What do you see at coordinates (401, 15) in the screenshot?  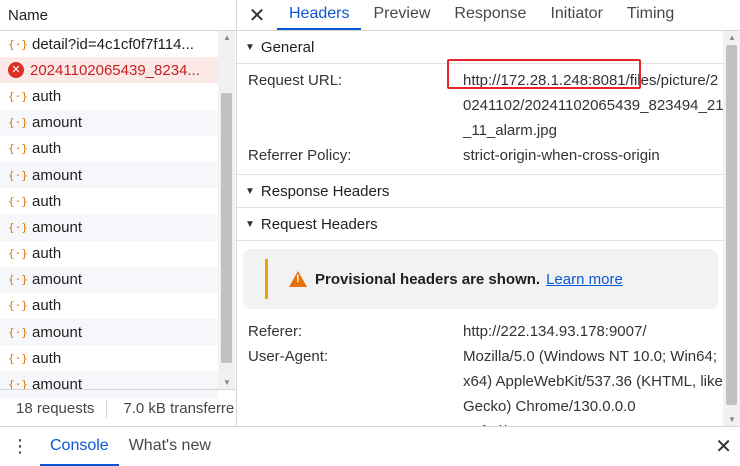 I see `tab-preview: Preview` at bounding box center [401, 15].